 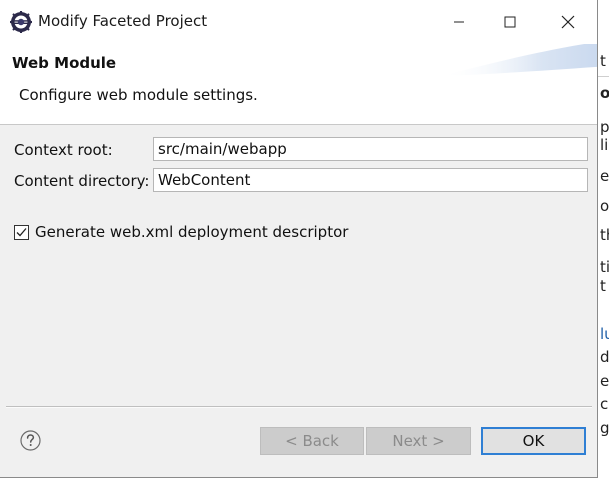 What do you see at coordinates (370, 180) in the screenshot?
I see `content-directory-field: WebContent` at bounding box center [370, 180].